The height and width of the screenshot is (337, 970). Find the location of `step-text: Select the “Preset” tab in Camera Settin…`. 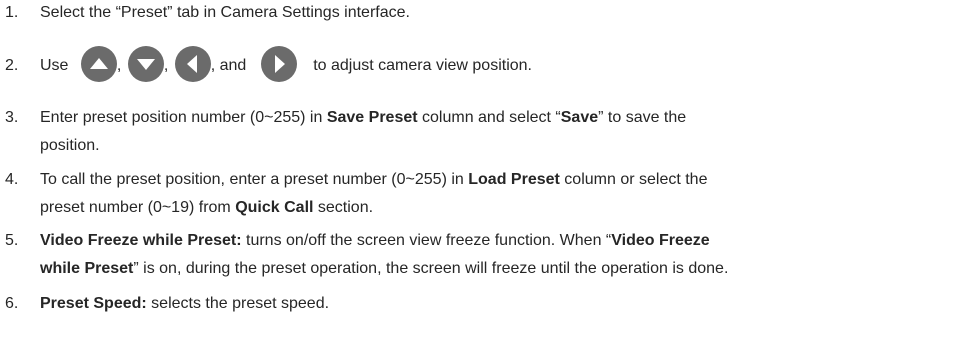

step-text: Select the “Preset” tab in Camera Settin… is located at coordinates (225, 12).